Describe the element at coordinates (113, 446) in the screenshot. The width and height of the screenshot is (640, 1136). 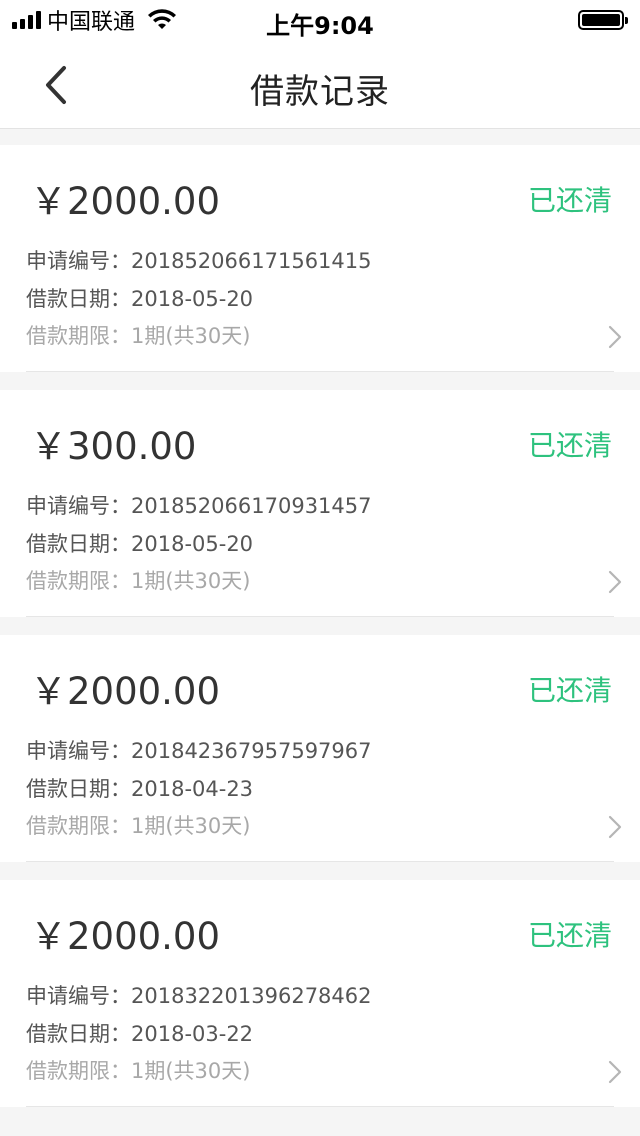
I see `loan-amount: ￥300.00` at that location.